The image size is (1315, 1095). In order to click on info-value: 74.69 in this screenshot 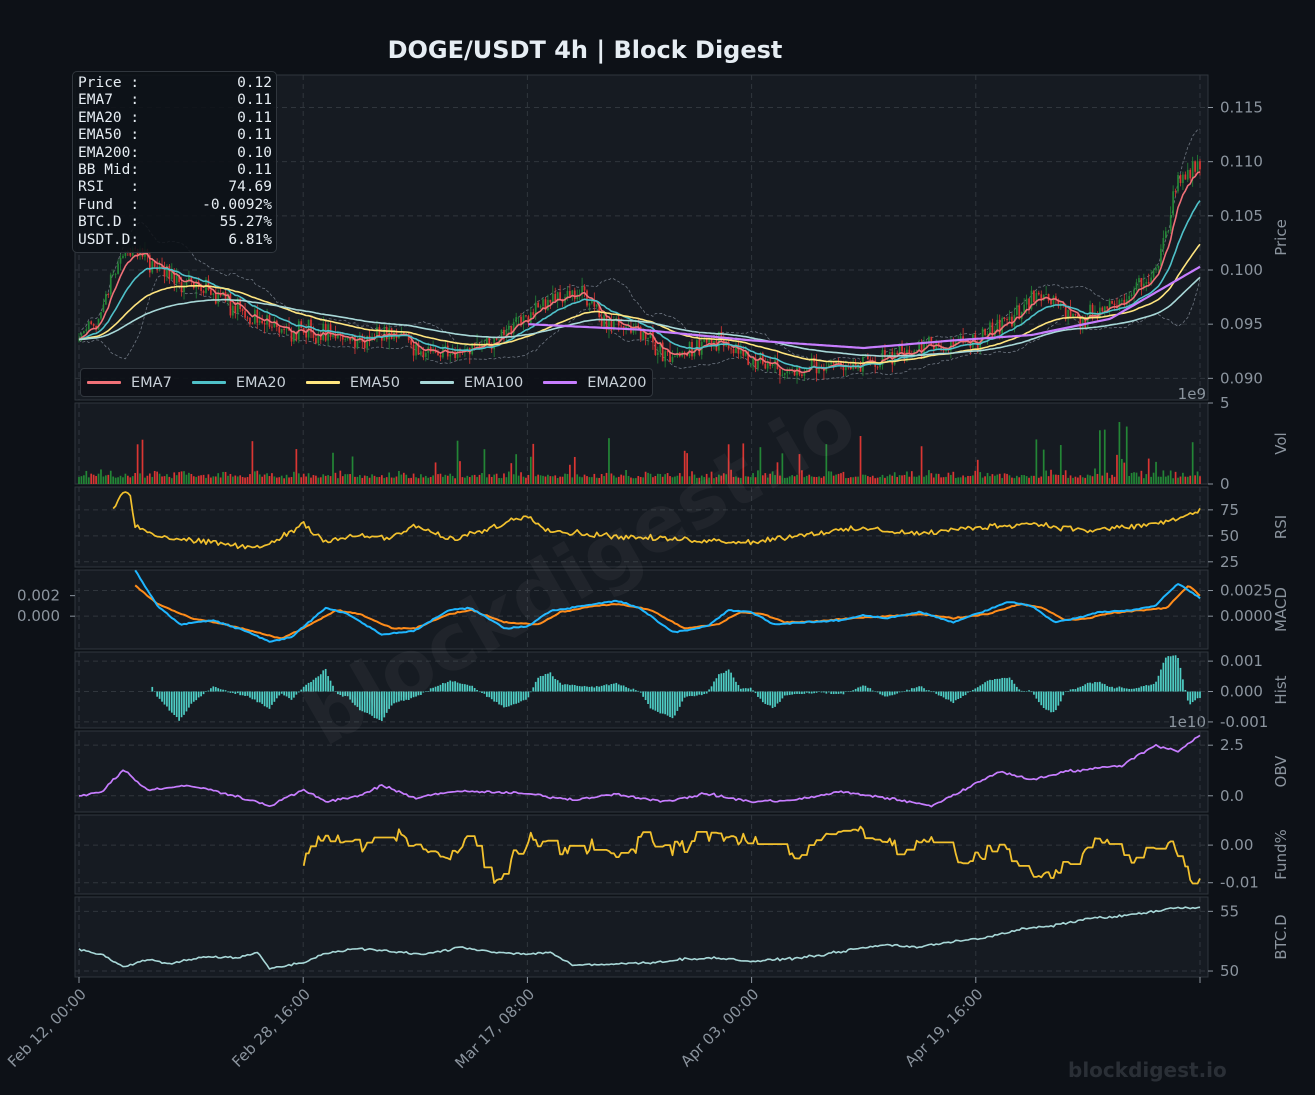, I will do `click(250, 187)`.